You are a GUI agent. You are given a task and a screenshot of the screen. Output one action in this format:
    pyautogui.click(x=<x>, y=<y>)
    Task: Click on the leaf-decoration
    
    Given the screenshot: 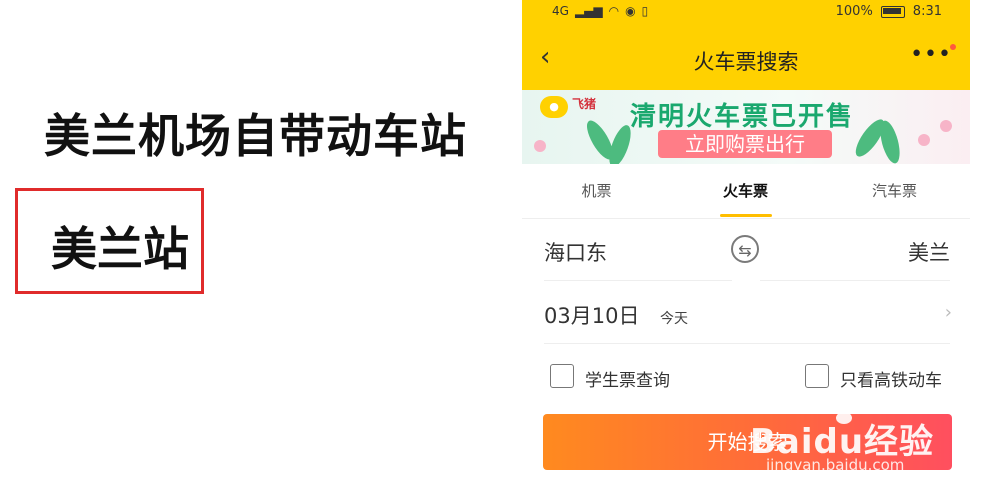 What is the action you would take?
    pyautogui.click(x=890, y=141)
    